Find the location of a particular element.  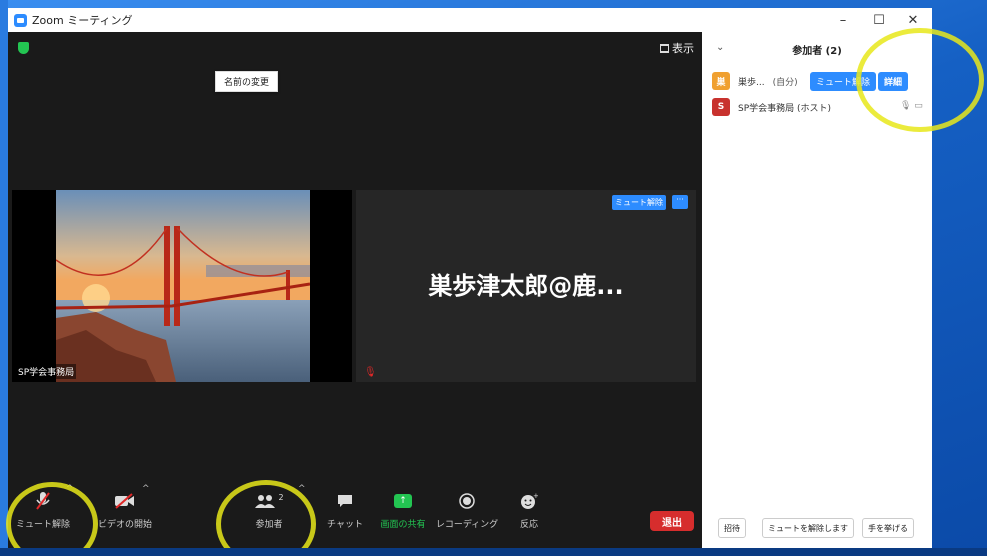

tile-host-name: SP学会事務局 is located at coordinates (46, 371).